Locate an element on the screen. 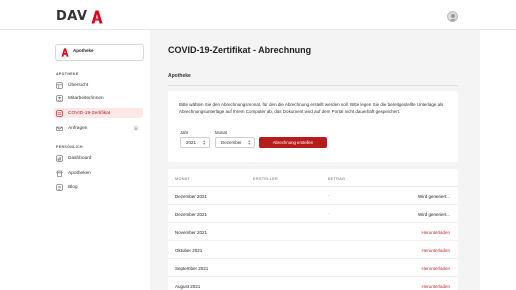 The height and width of the screenshot is (290, 516). page-title: COVID-19-Zertifikat - Abrechnung is located at coordinates (240, 50).